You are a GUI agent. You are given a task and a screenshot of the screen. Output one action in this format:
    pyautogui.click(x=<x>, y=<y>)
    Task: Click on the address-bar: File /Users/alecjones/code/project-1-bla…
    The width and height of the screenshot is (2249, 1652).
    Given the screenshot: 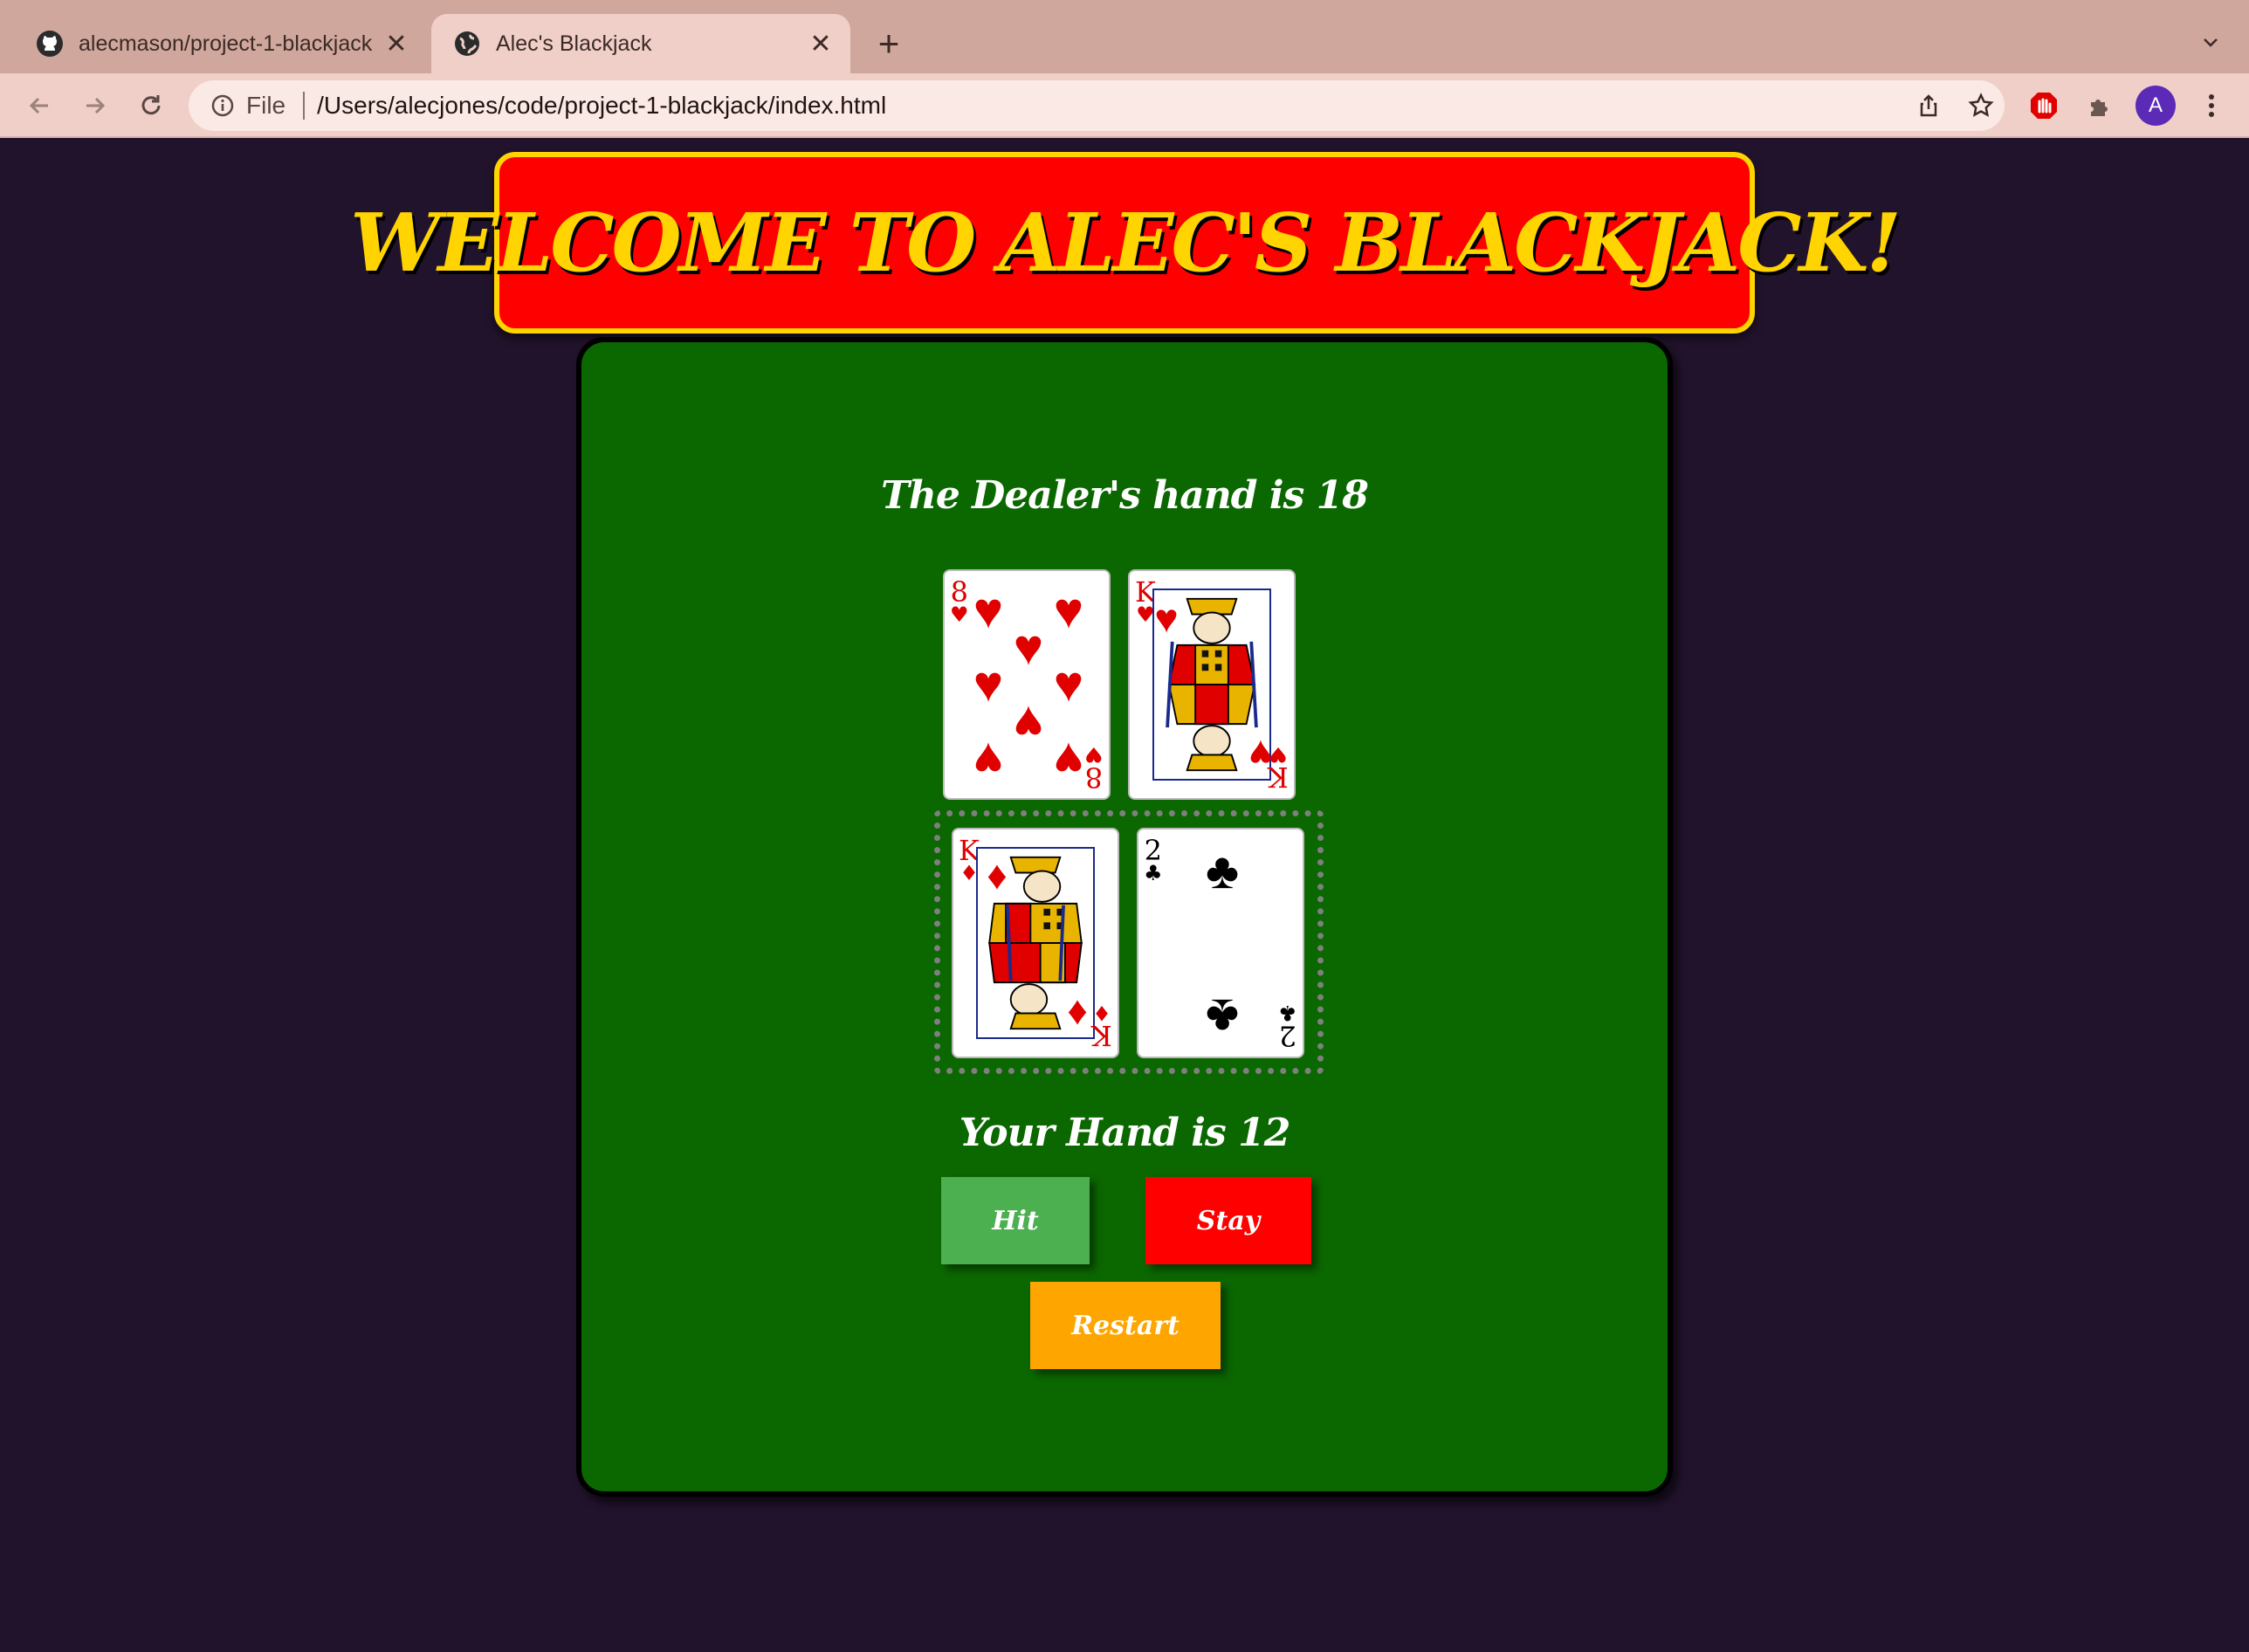 What is the action you would take?
    pyautogui.click(x=1097, y=105)
    